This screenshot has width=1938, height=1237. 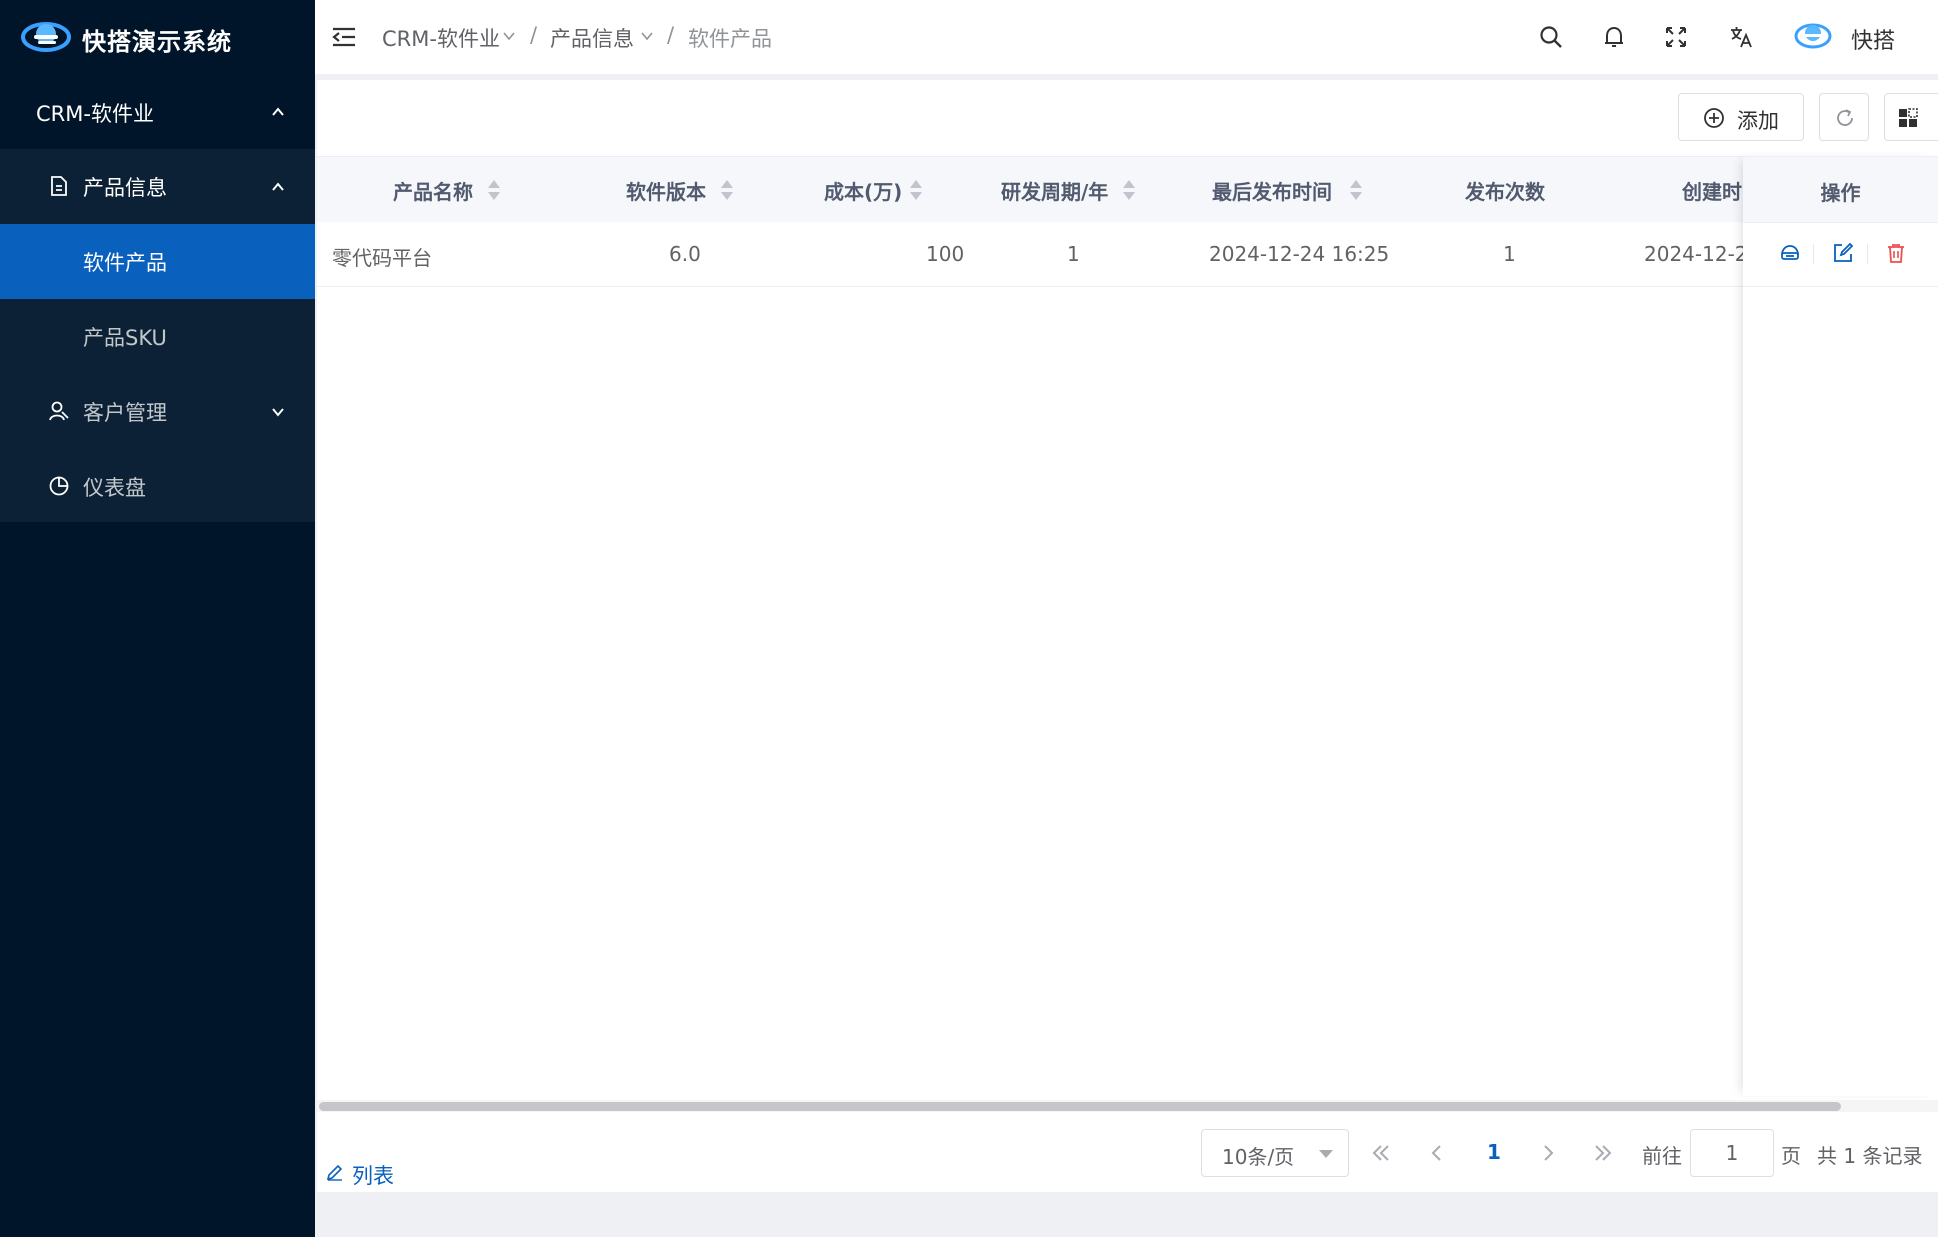 I want to click on last-page-icon, so click(x=1603, y=1153).